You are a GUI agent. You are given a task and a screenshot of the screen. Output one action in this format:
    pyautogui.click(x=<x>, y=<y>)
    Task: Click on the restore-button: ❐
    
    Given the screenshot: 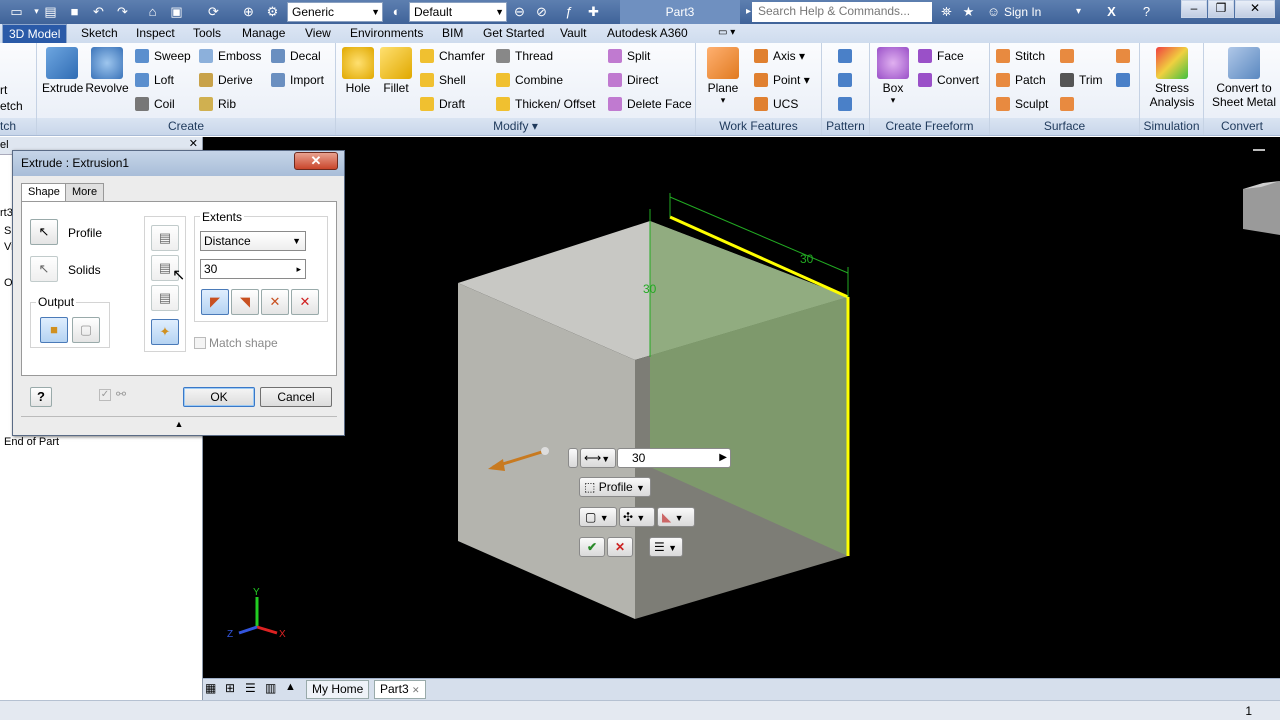 What is the action you would take?
    pyautogui.click(x=1221, y=9)
    